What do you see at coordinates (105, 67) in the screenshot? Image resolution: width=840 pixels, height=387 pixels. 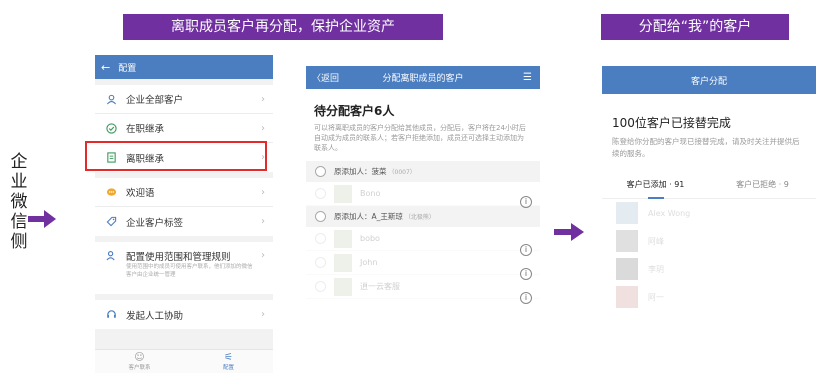 I see `back-arrow-icon: ←` at bounding box center [105, 67].